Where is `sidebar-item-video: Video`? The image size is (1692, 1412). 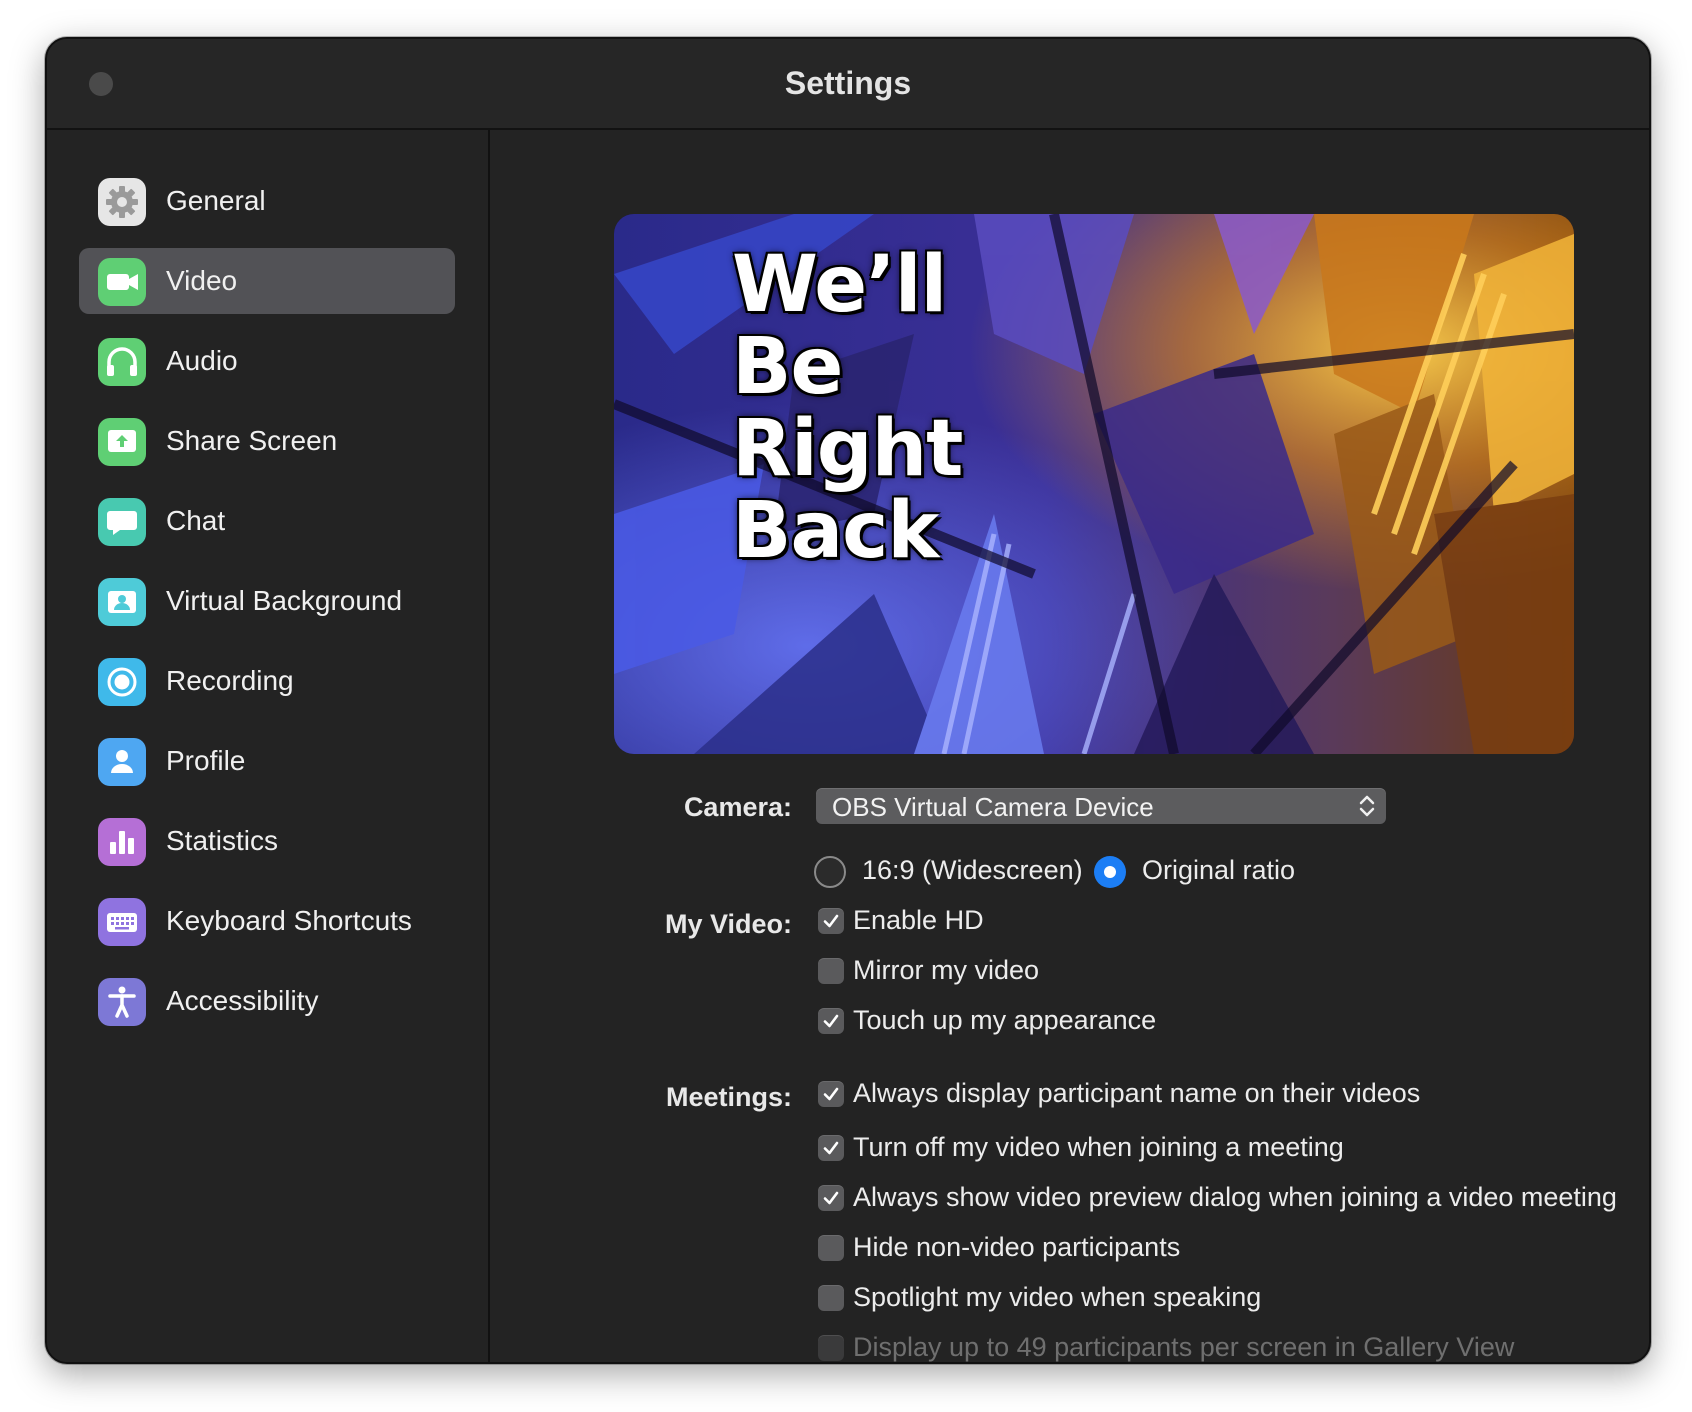
sidebar-item-video: Video is located at coordinates (267, 281).